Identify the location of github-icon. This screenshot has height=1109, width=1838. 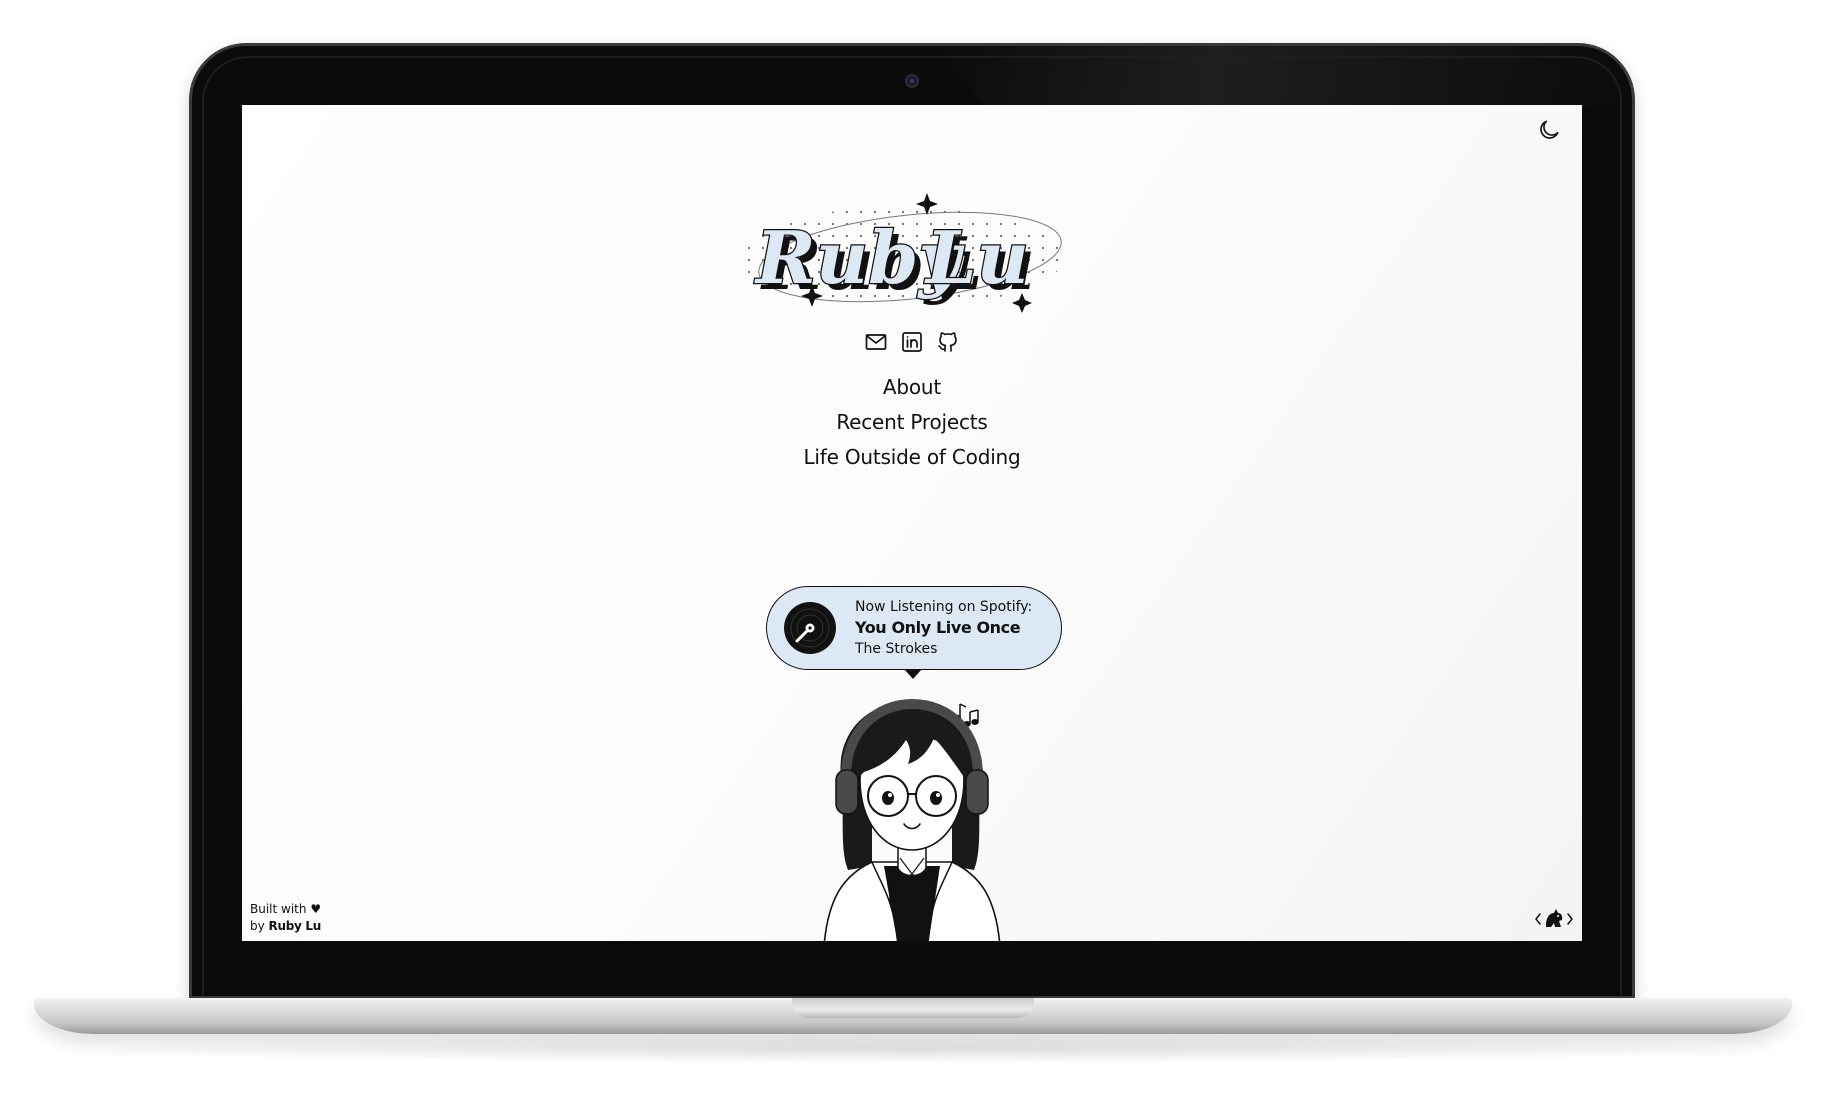
(947, 342).